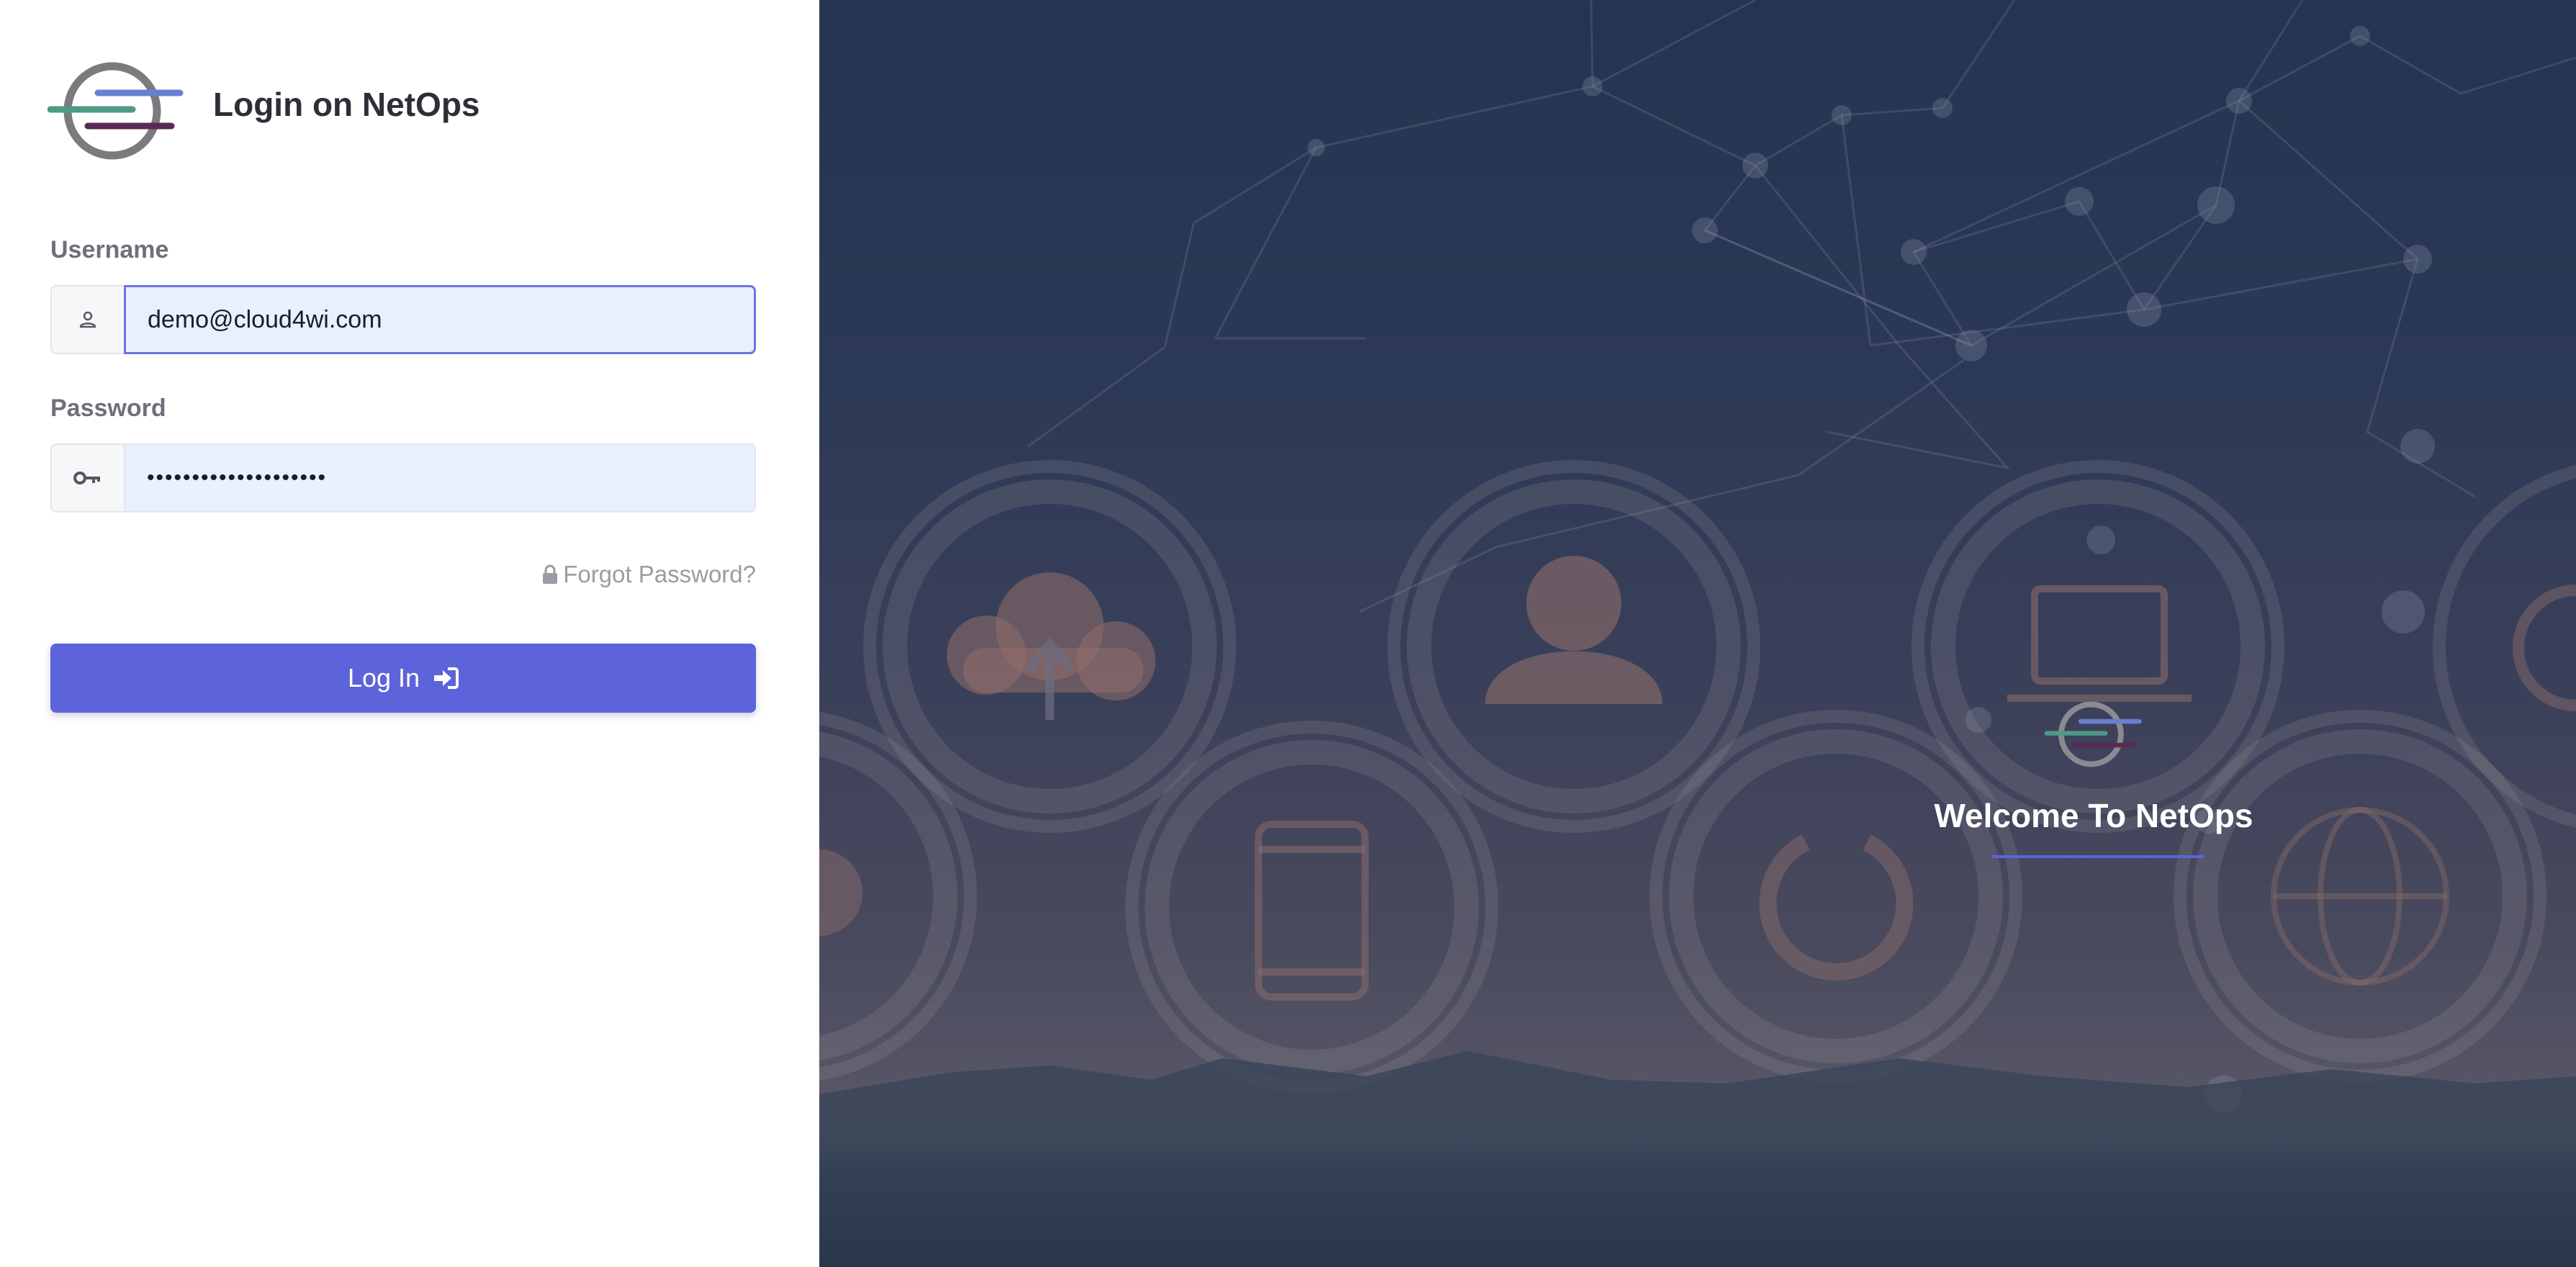 This screenshot has height=1267, width=2576. Describe the element at coordinates (2093, 815) in the screenshot. I see `welcome-title: Welcome To NetOps` at that location.